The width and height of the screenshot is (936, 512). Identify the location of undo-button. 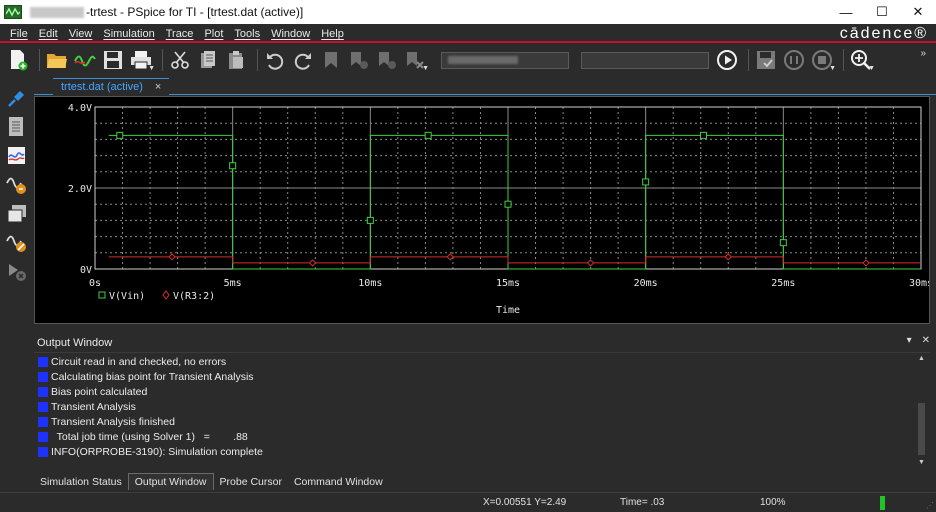
(275, 60).